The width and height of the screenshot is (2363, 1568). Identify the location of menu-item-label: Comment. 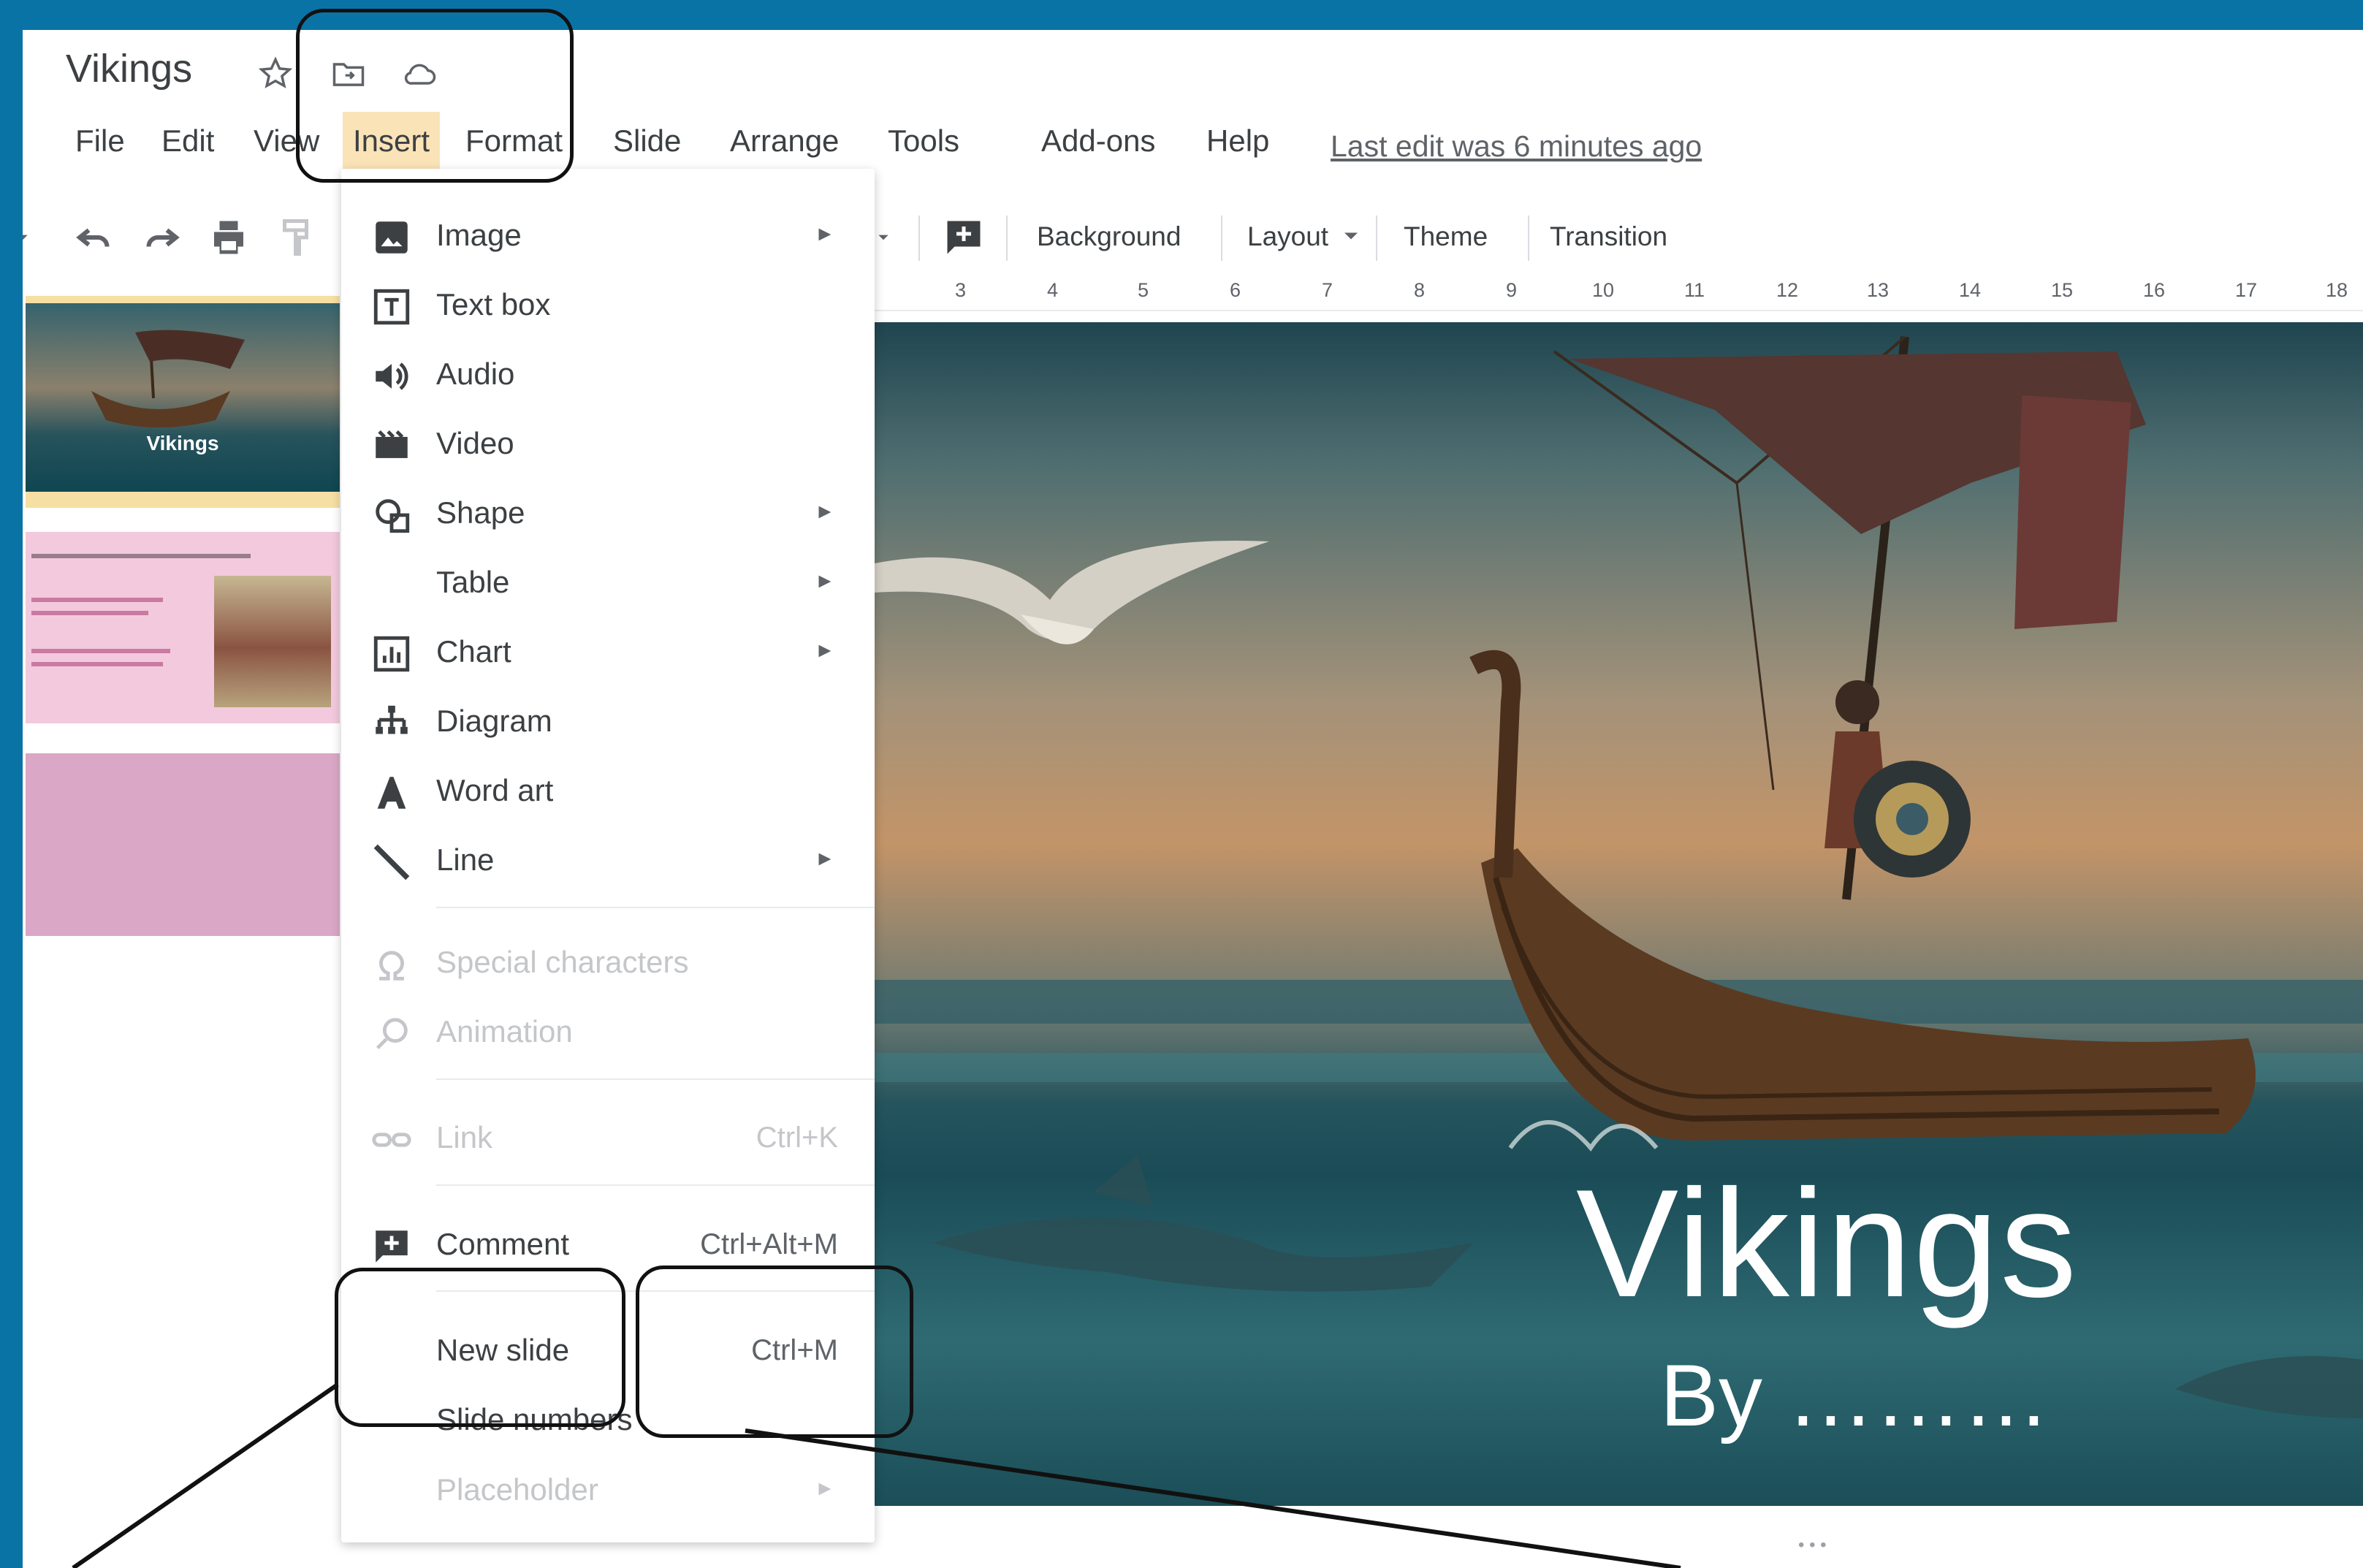
(503, 1244).